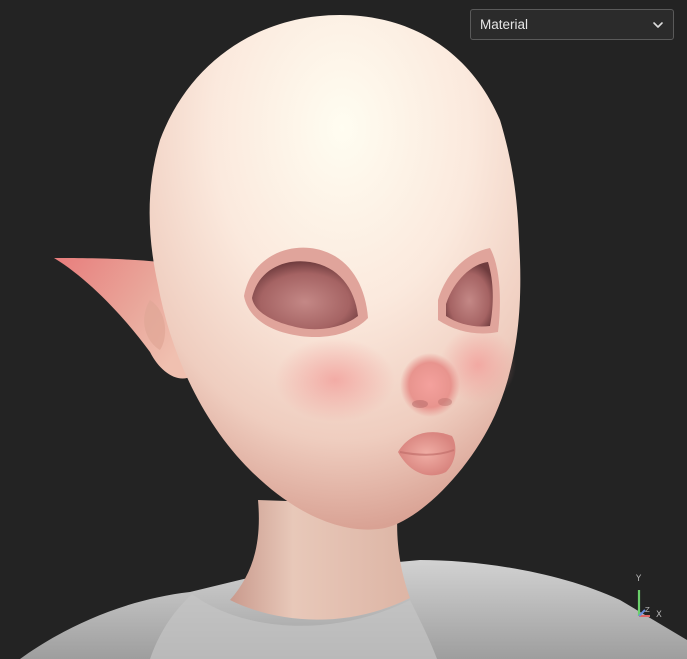 The image size is (687, 659). What do you see at coordinates (639, 579) in the screenshot?
I see `y-axis-label: Y` at bounding box center [639, 579].